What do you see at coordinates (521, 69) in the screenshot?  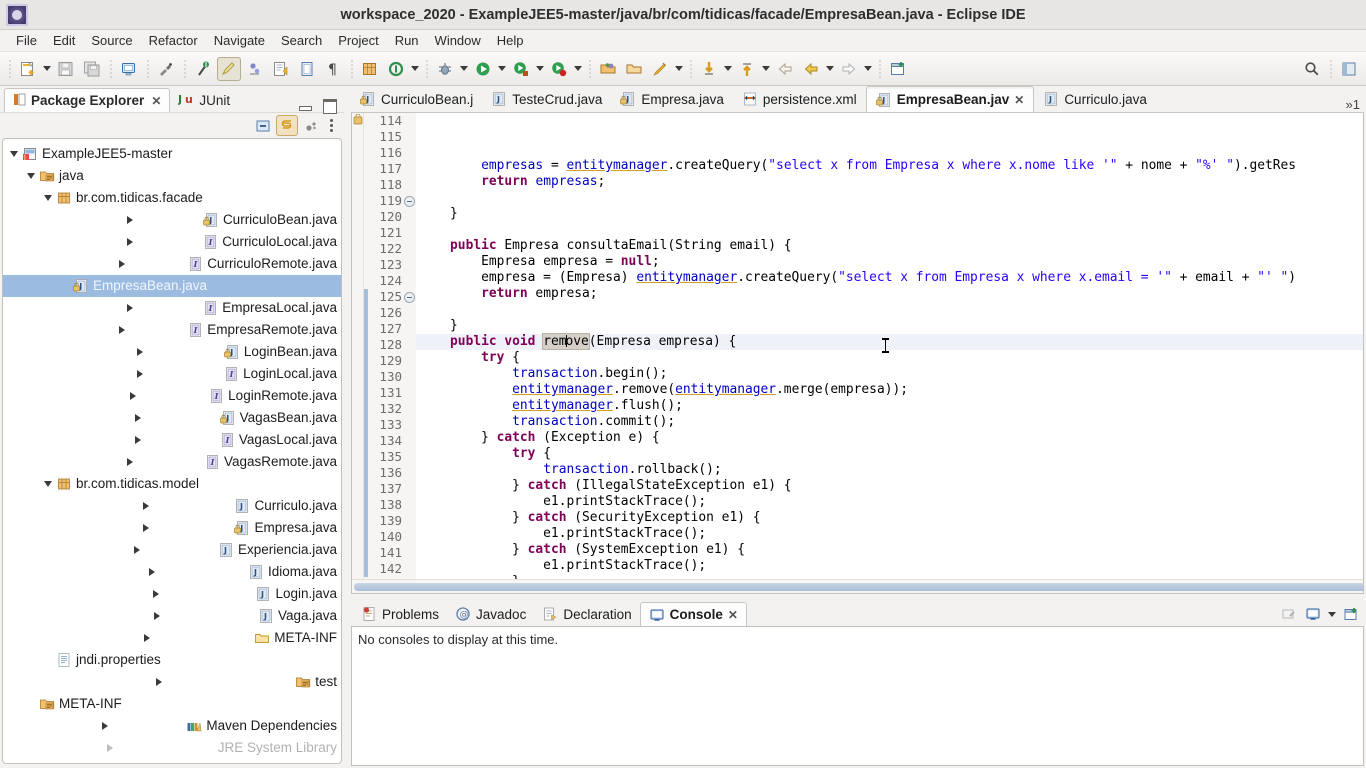 I see `run-server-icon` at bounding box center [521, 69].